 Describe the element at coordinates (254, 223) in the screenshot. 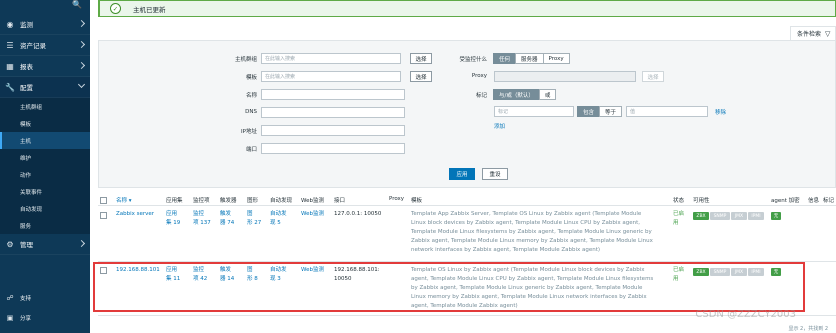

I see `graphs-line-2: 形 27` at that location.